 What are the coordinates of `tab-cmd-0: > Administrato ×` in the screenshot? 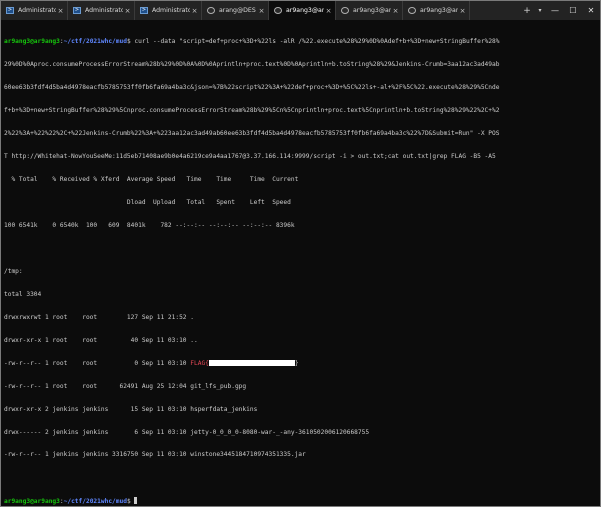 It's located at (34, 10).